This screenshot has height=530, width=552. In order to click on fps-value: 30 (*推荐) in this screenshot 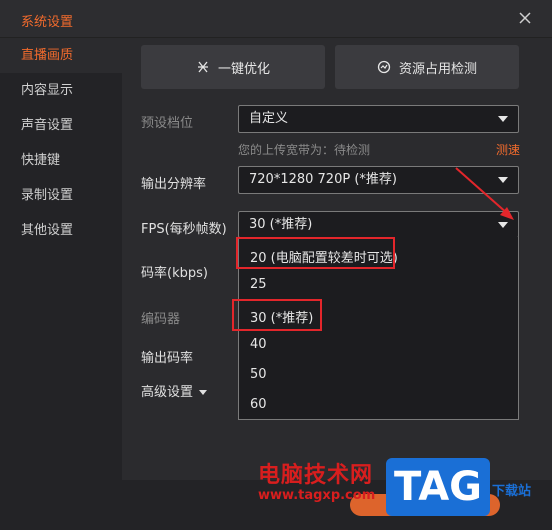, I will do `click(281, 224)`.